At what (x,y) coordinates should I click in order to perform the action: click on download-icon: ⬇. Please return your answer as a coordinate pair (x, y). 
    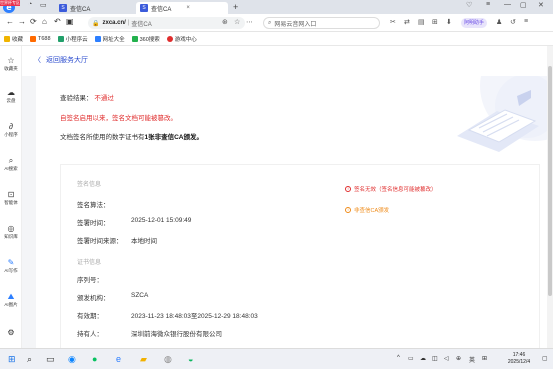
    Looking at the image, I should click on (449, 22).